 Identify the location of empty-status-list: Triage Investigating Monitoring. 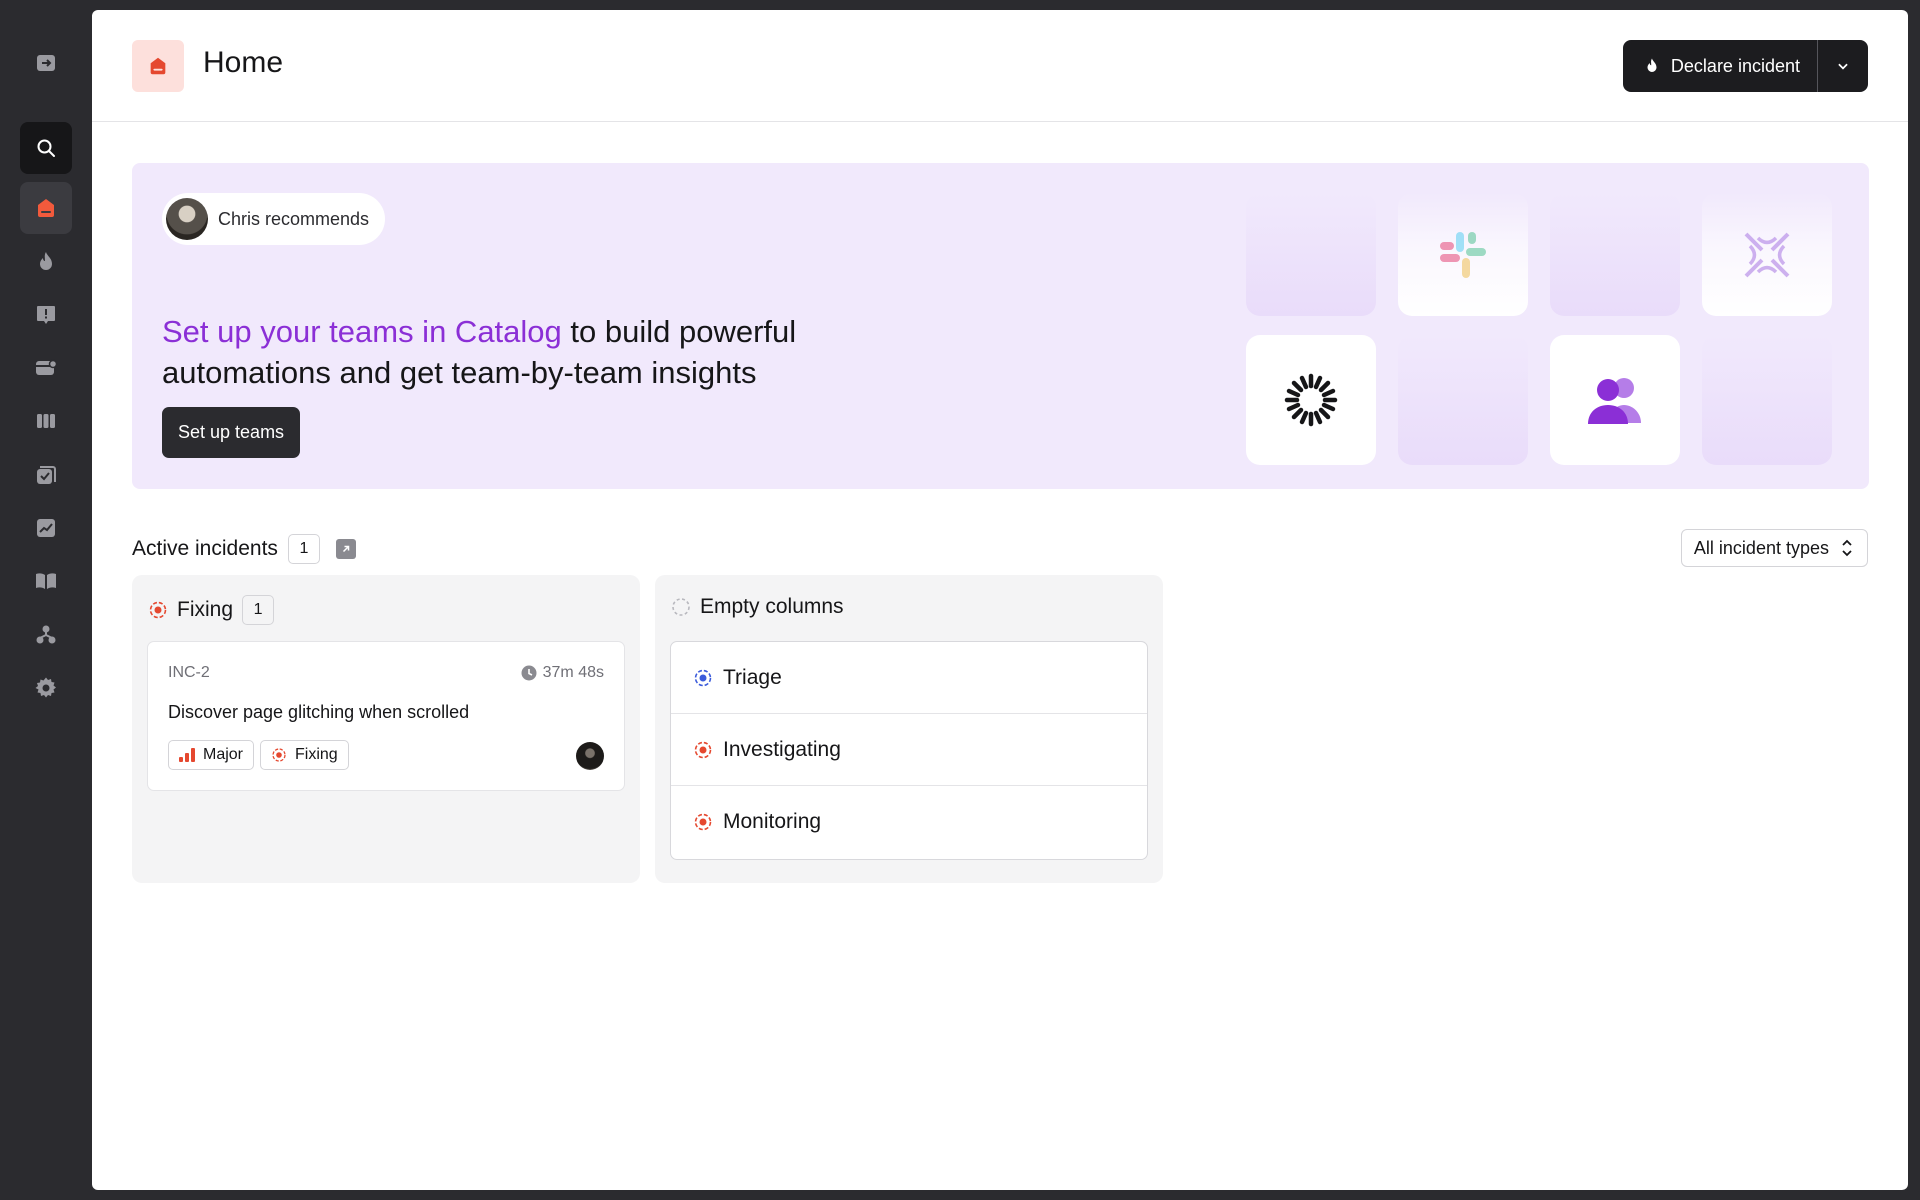
(909, 750).